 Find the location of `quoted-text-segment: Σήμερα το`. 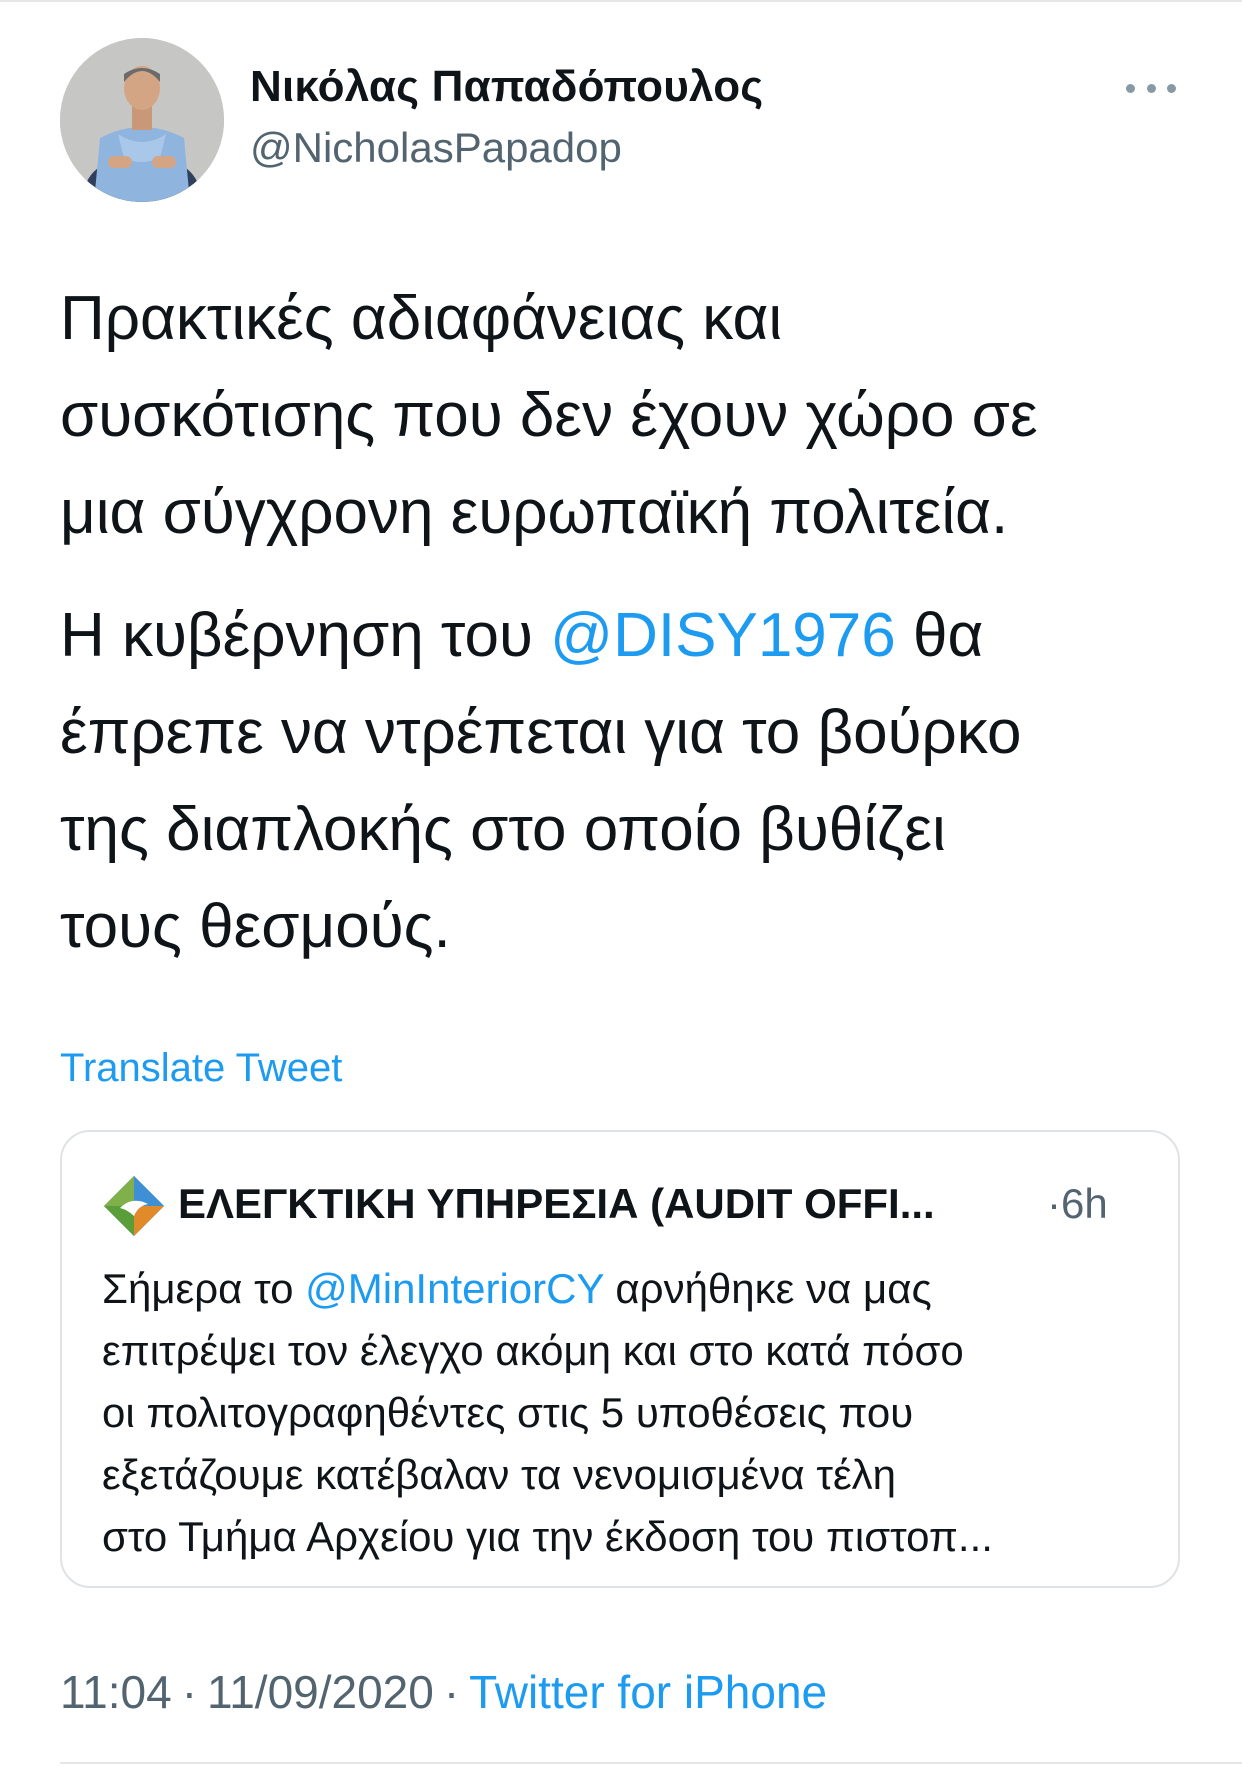

quoted-text-segment: Σήμερα το is located at coordinates (204, 1288).